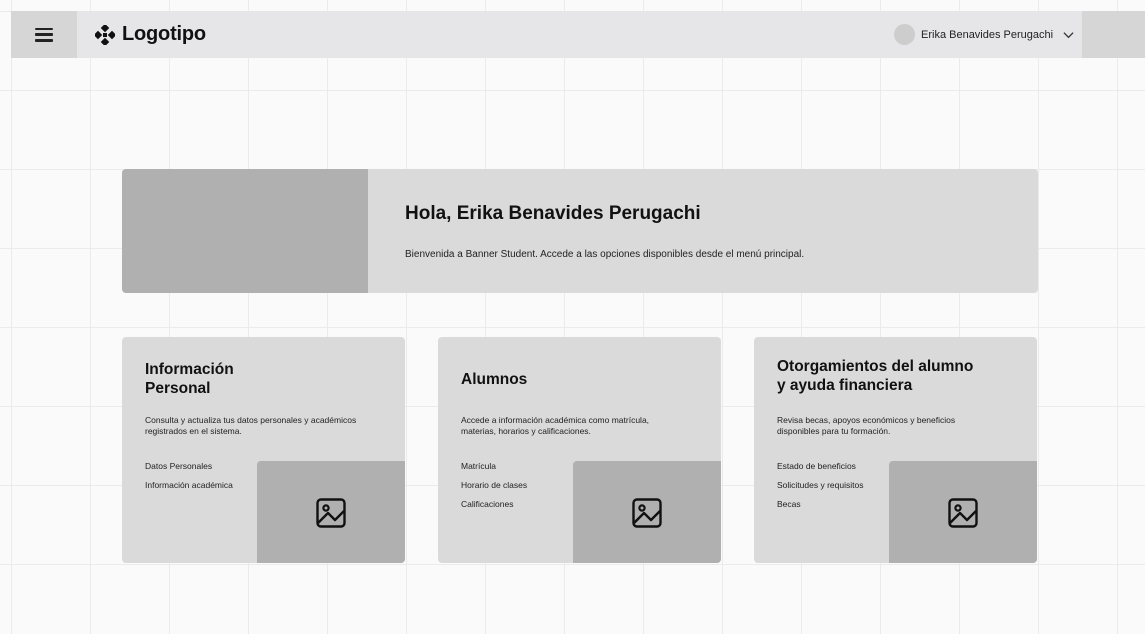  I want to click on link-informacion-academica: Información académica, so click(189, 485).